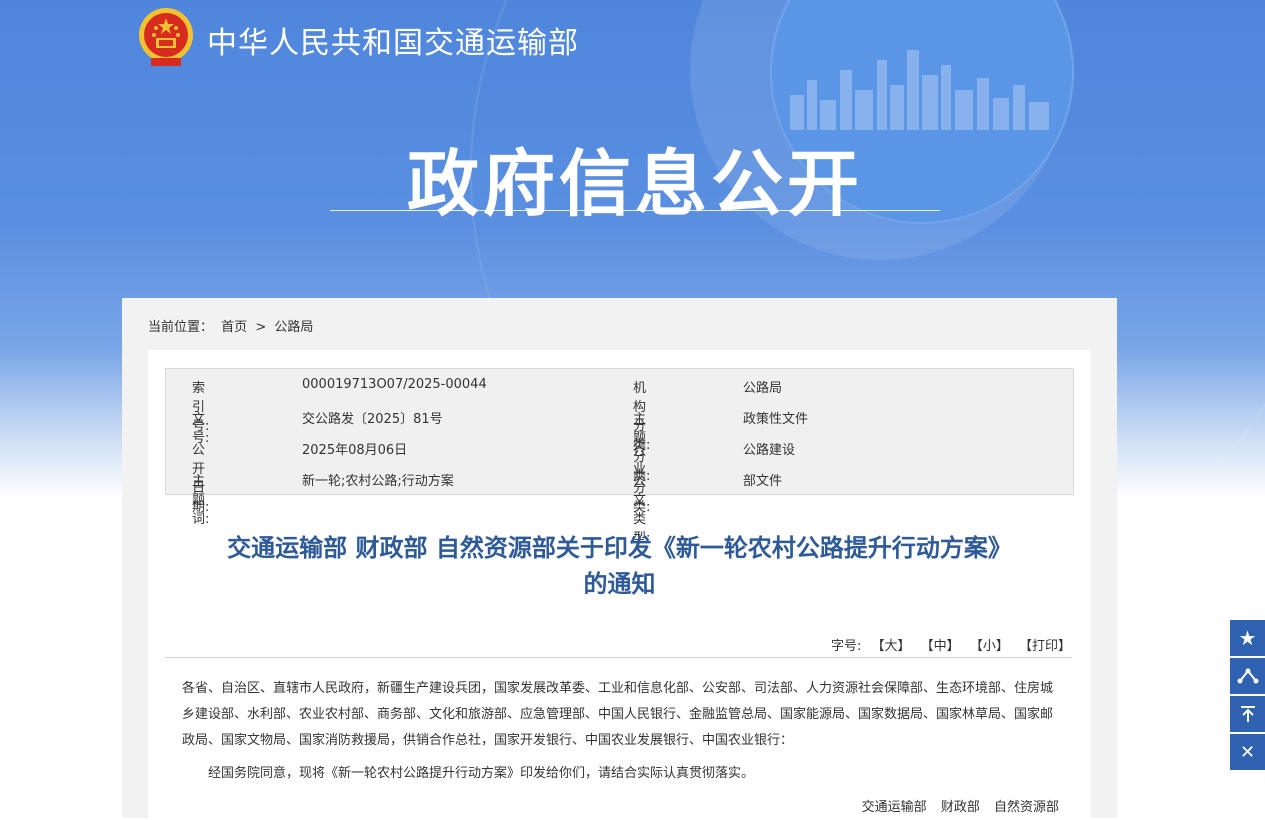 This screenshot has width=1265, height=820. Describe the element at coordinates (776, 419) in the screenshot. I see `metadata-value: 政策性文件` at that location.